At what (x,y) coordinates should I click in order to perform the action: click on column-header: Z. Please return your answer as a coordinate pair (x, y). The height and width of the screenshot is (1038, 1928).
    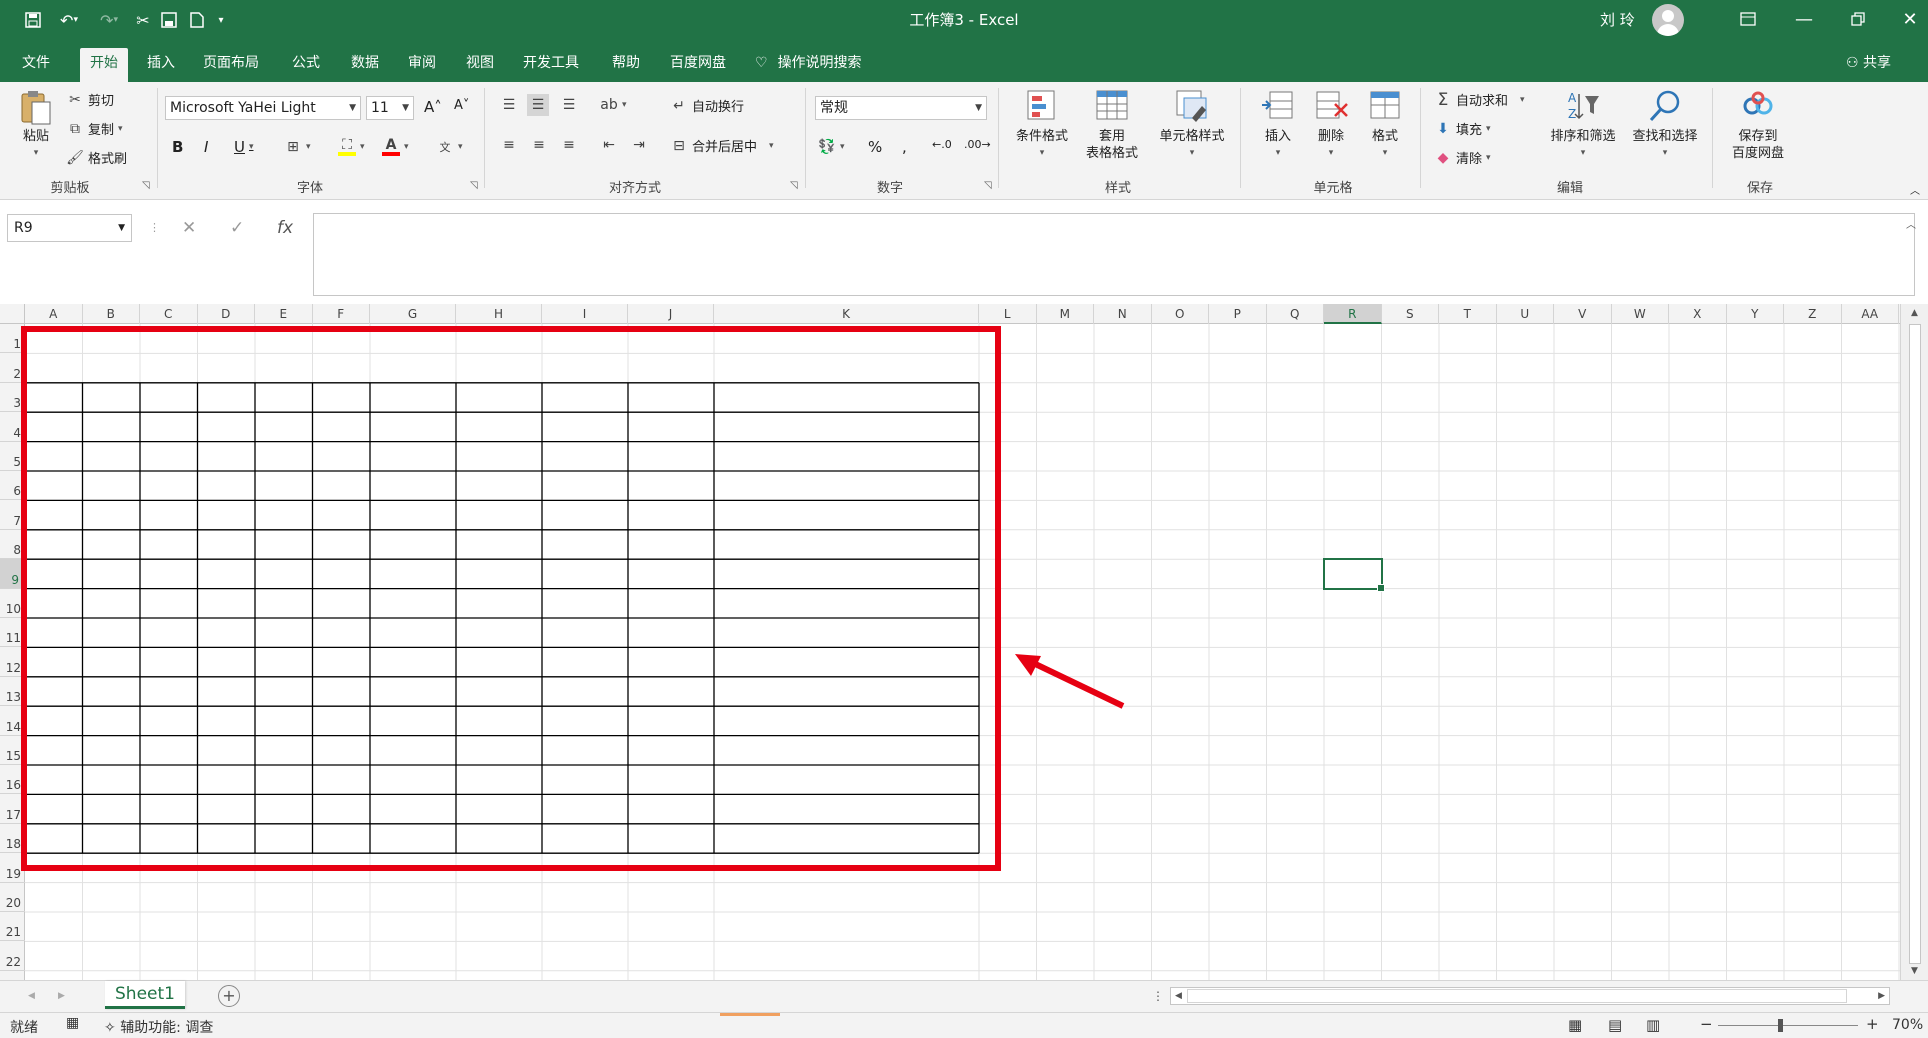
    Looking at the image, I should click on (1813, 314).